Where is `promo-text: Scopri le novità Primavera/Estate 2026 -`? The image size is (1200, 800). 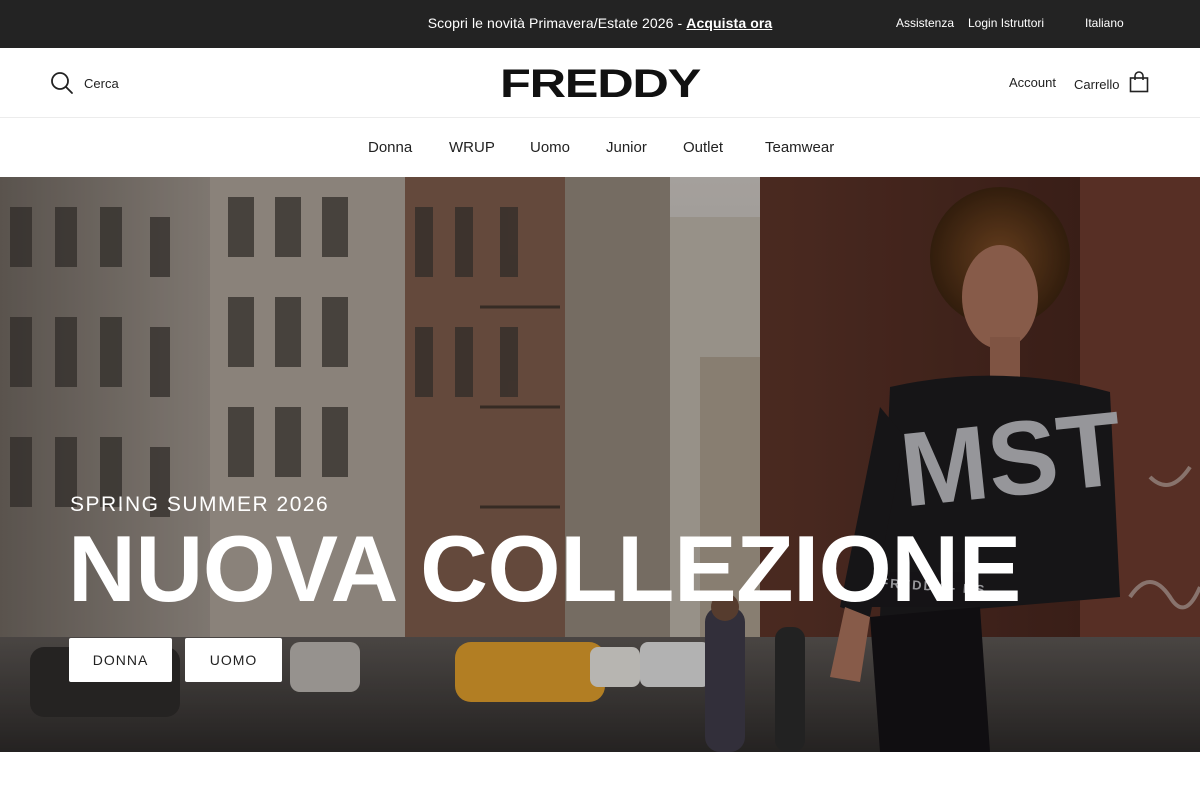 promo-text: Scopri le novità Primavera/Estate 2026 - is located at coordinates (555, 23).